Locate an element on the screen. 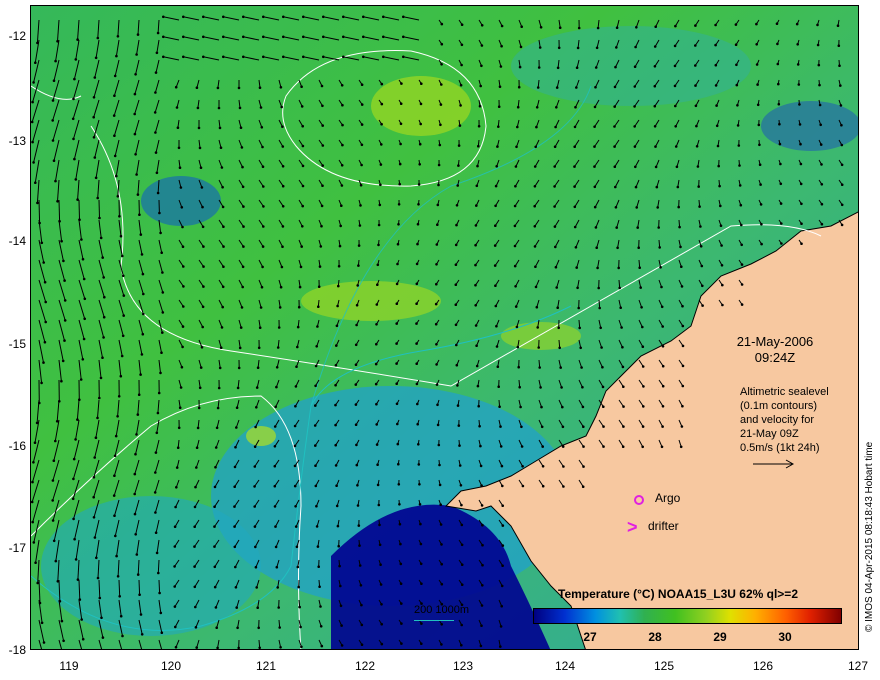 The height and width of the screenshot is (680, 880). drifter-label: drifter is located at coordinates (663, 526).